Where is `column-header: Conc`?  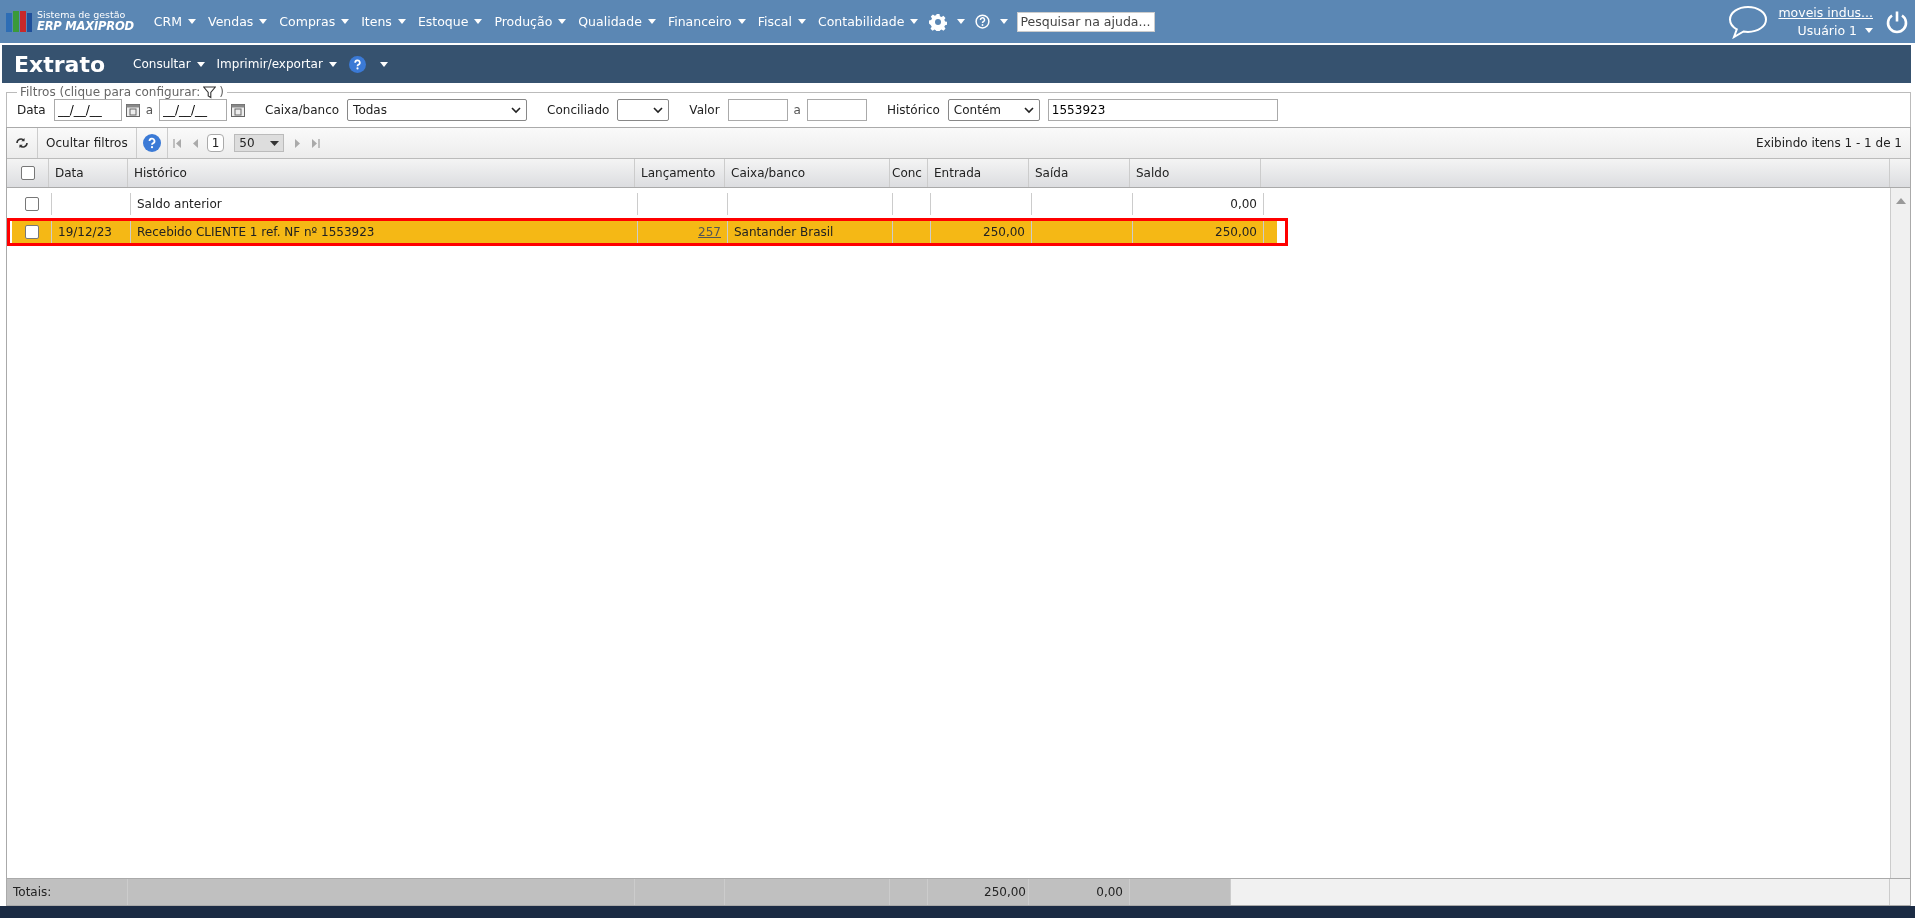
column-header: Conc is located at coordinates (907, 173).